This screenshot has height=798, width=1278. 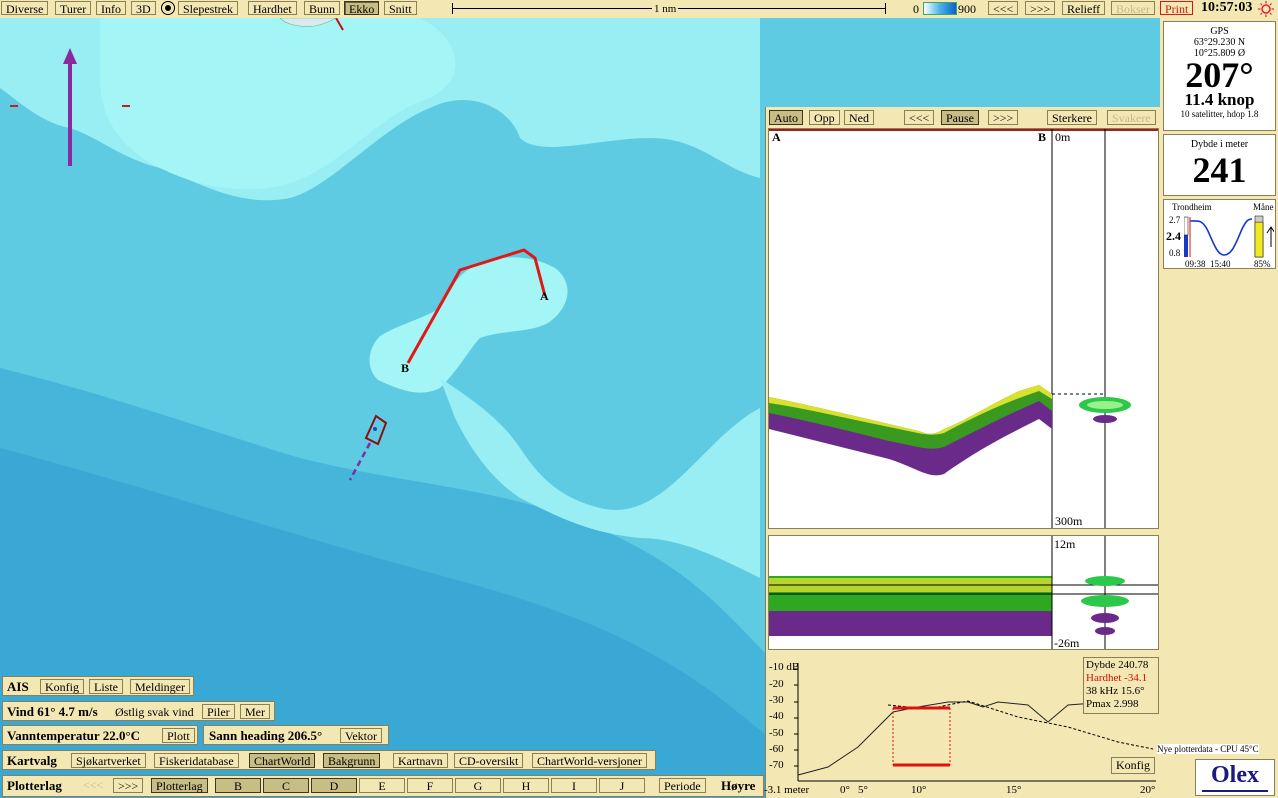 I want to click on olex-logo: Olex, so click(x=1235, y=777).